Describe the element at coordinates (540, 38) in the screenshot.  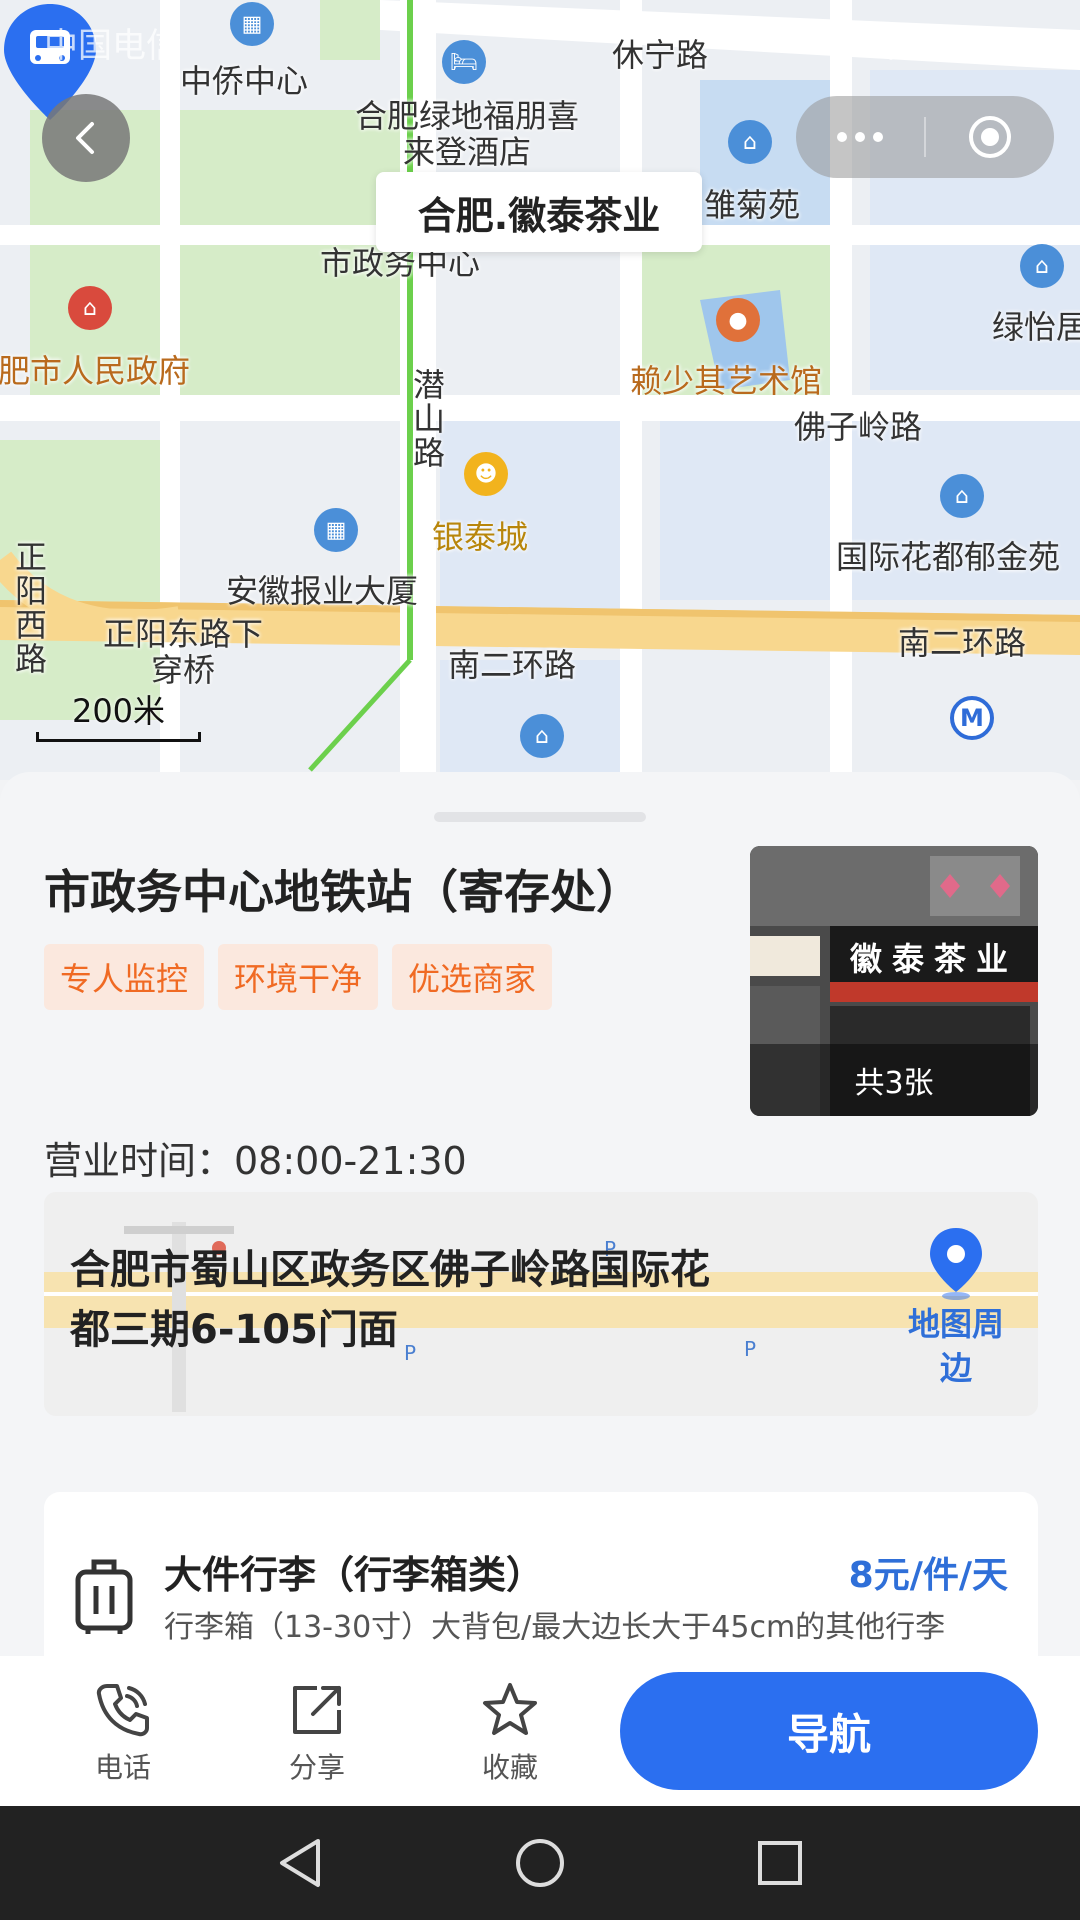
I see `status-bar: 中国电信 中午12:48` at that location.